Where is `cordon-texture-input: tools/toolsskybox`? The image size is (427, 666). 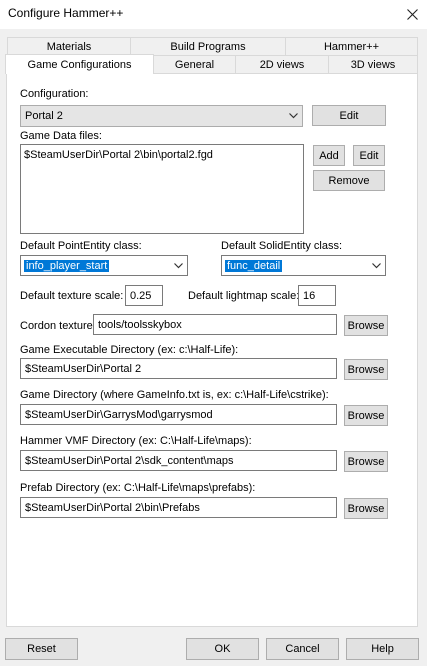
cordon-texture-input: tools/toolsskybox is located at coordinates (215, 324).